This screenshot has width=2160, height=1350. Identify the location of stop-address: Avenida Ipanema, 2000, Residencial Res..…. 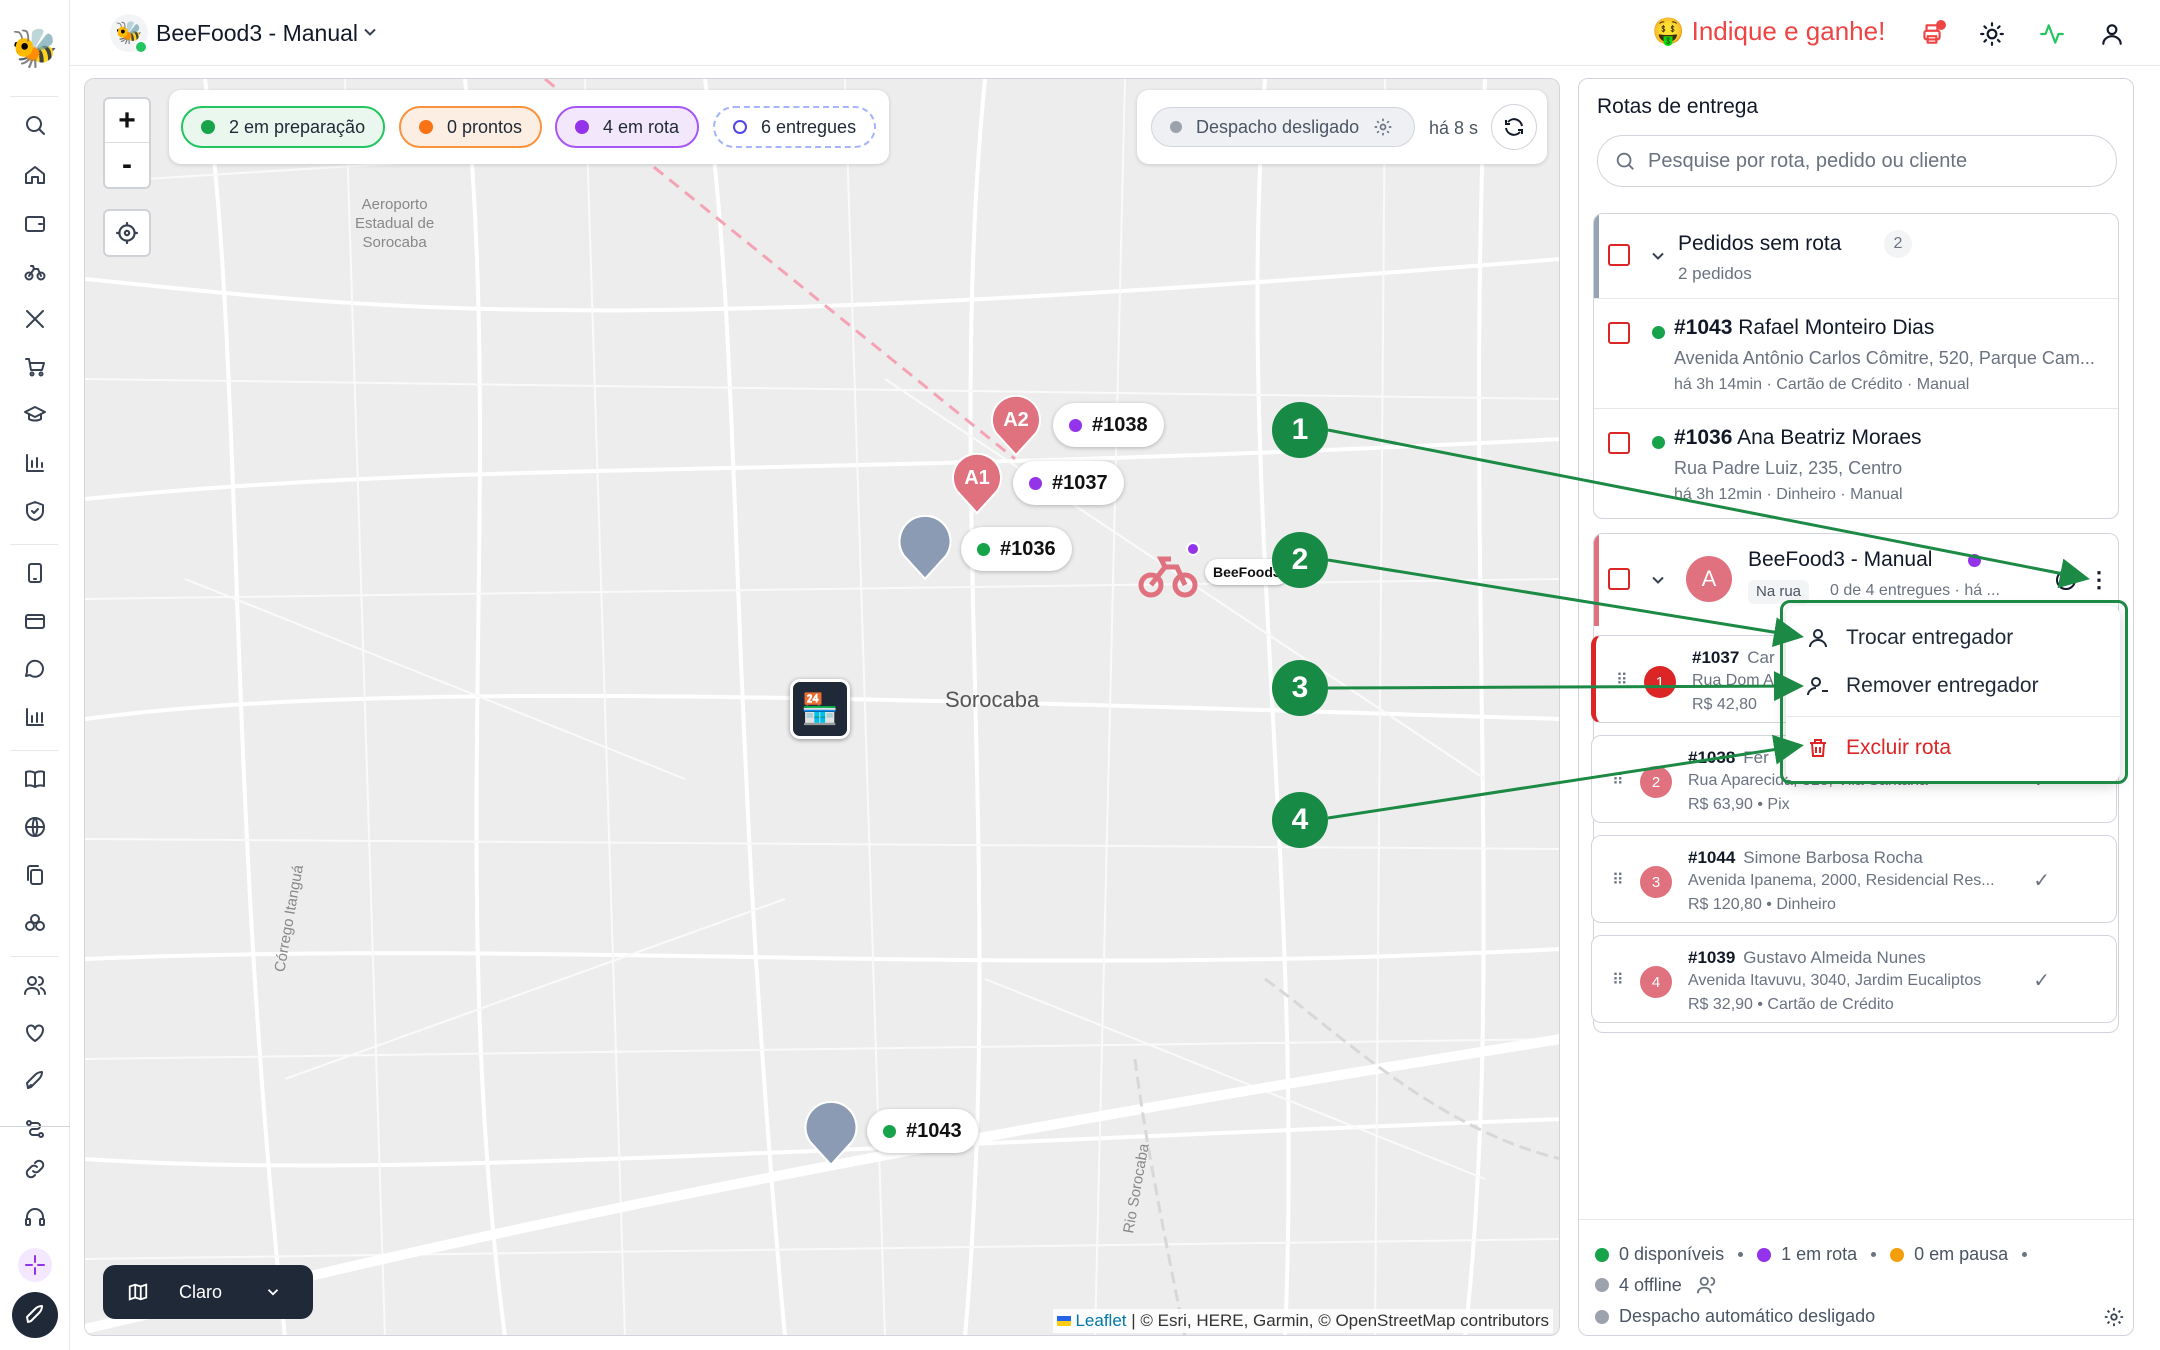
(1841, 880).